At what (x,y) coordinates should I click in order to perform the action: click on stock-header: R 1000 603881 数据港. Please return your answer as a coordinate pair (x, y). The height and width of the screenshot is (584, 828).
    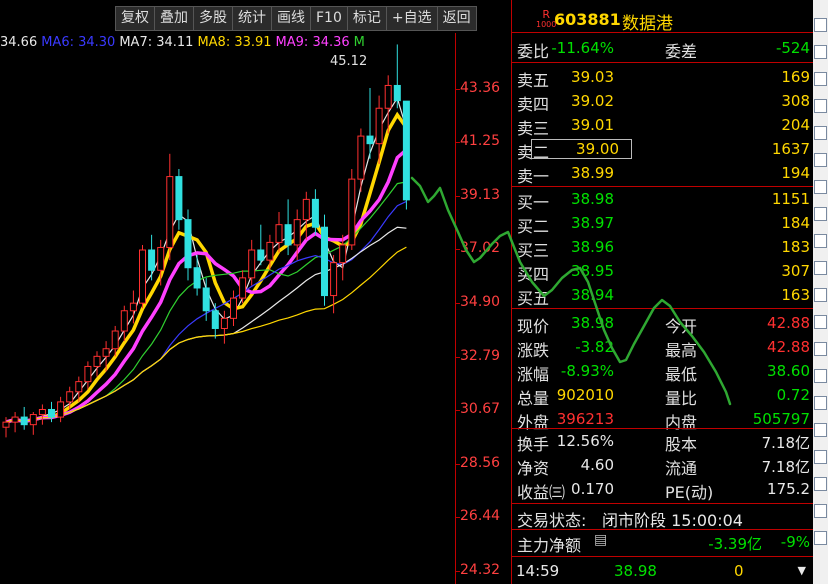
    Looking at the image, I should click on (663, 21).